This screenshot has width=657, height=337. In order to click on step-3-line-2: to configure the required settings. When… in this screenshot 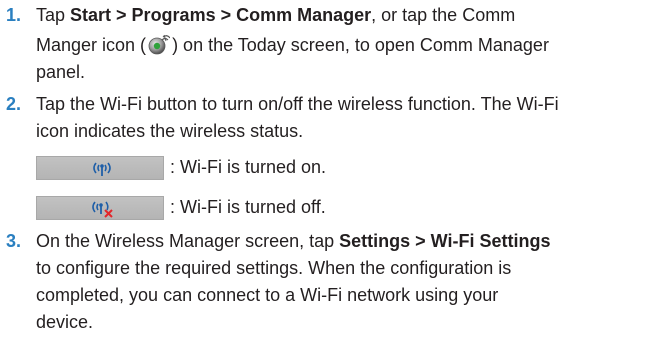, I will do `click(274, 268)`.